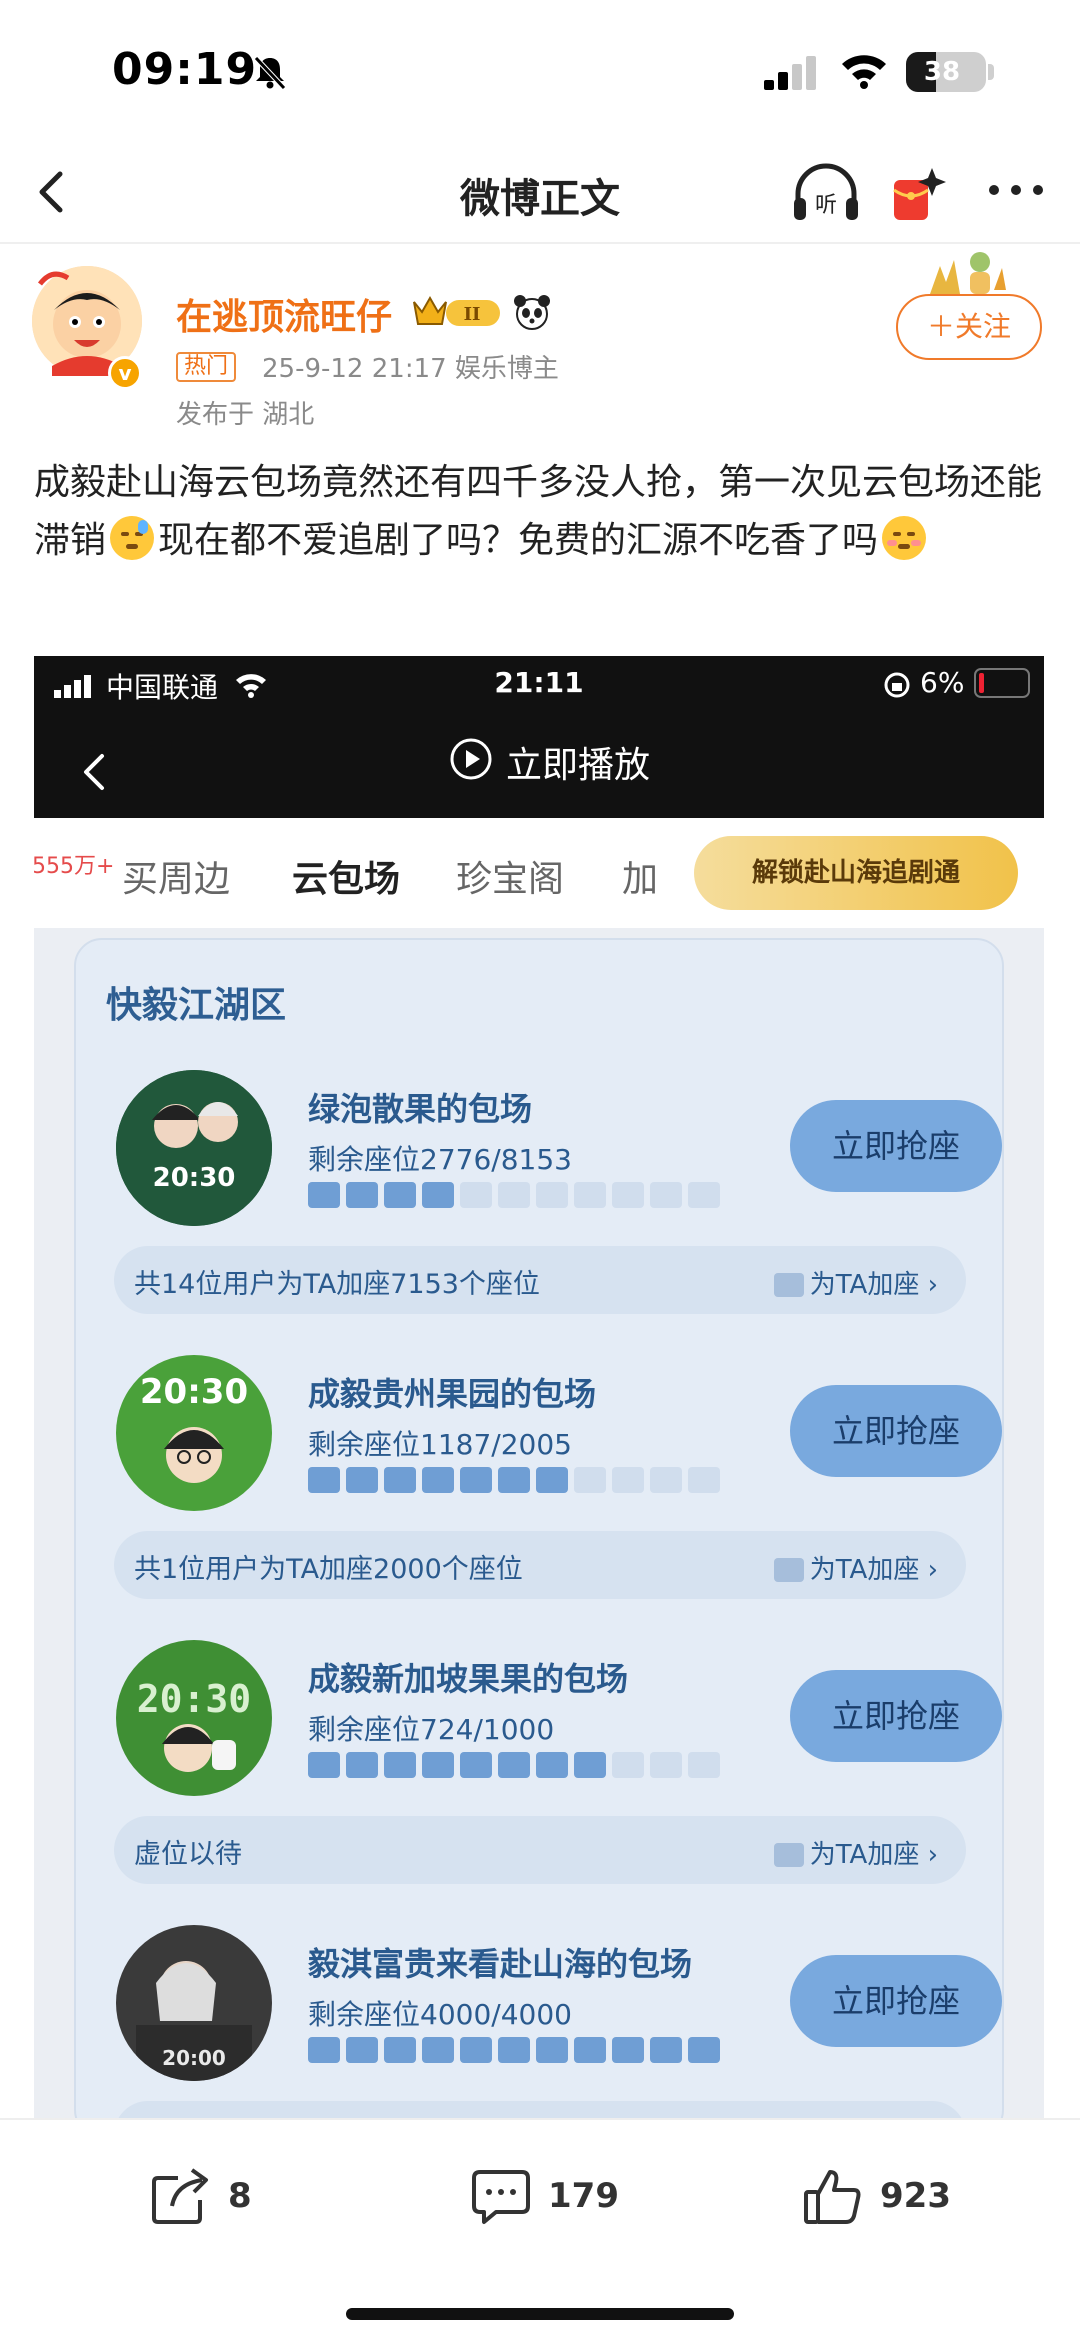 The width and height of the screenshot is (1080, 2341). I want to click on footer-text: 共1位用户为TA加座2000个座位, so click(328, 1569).